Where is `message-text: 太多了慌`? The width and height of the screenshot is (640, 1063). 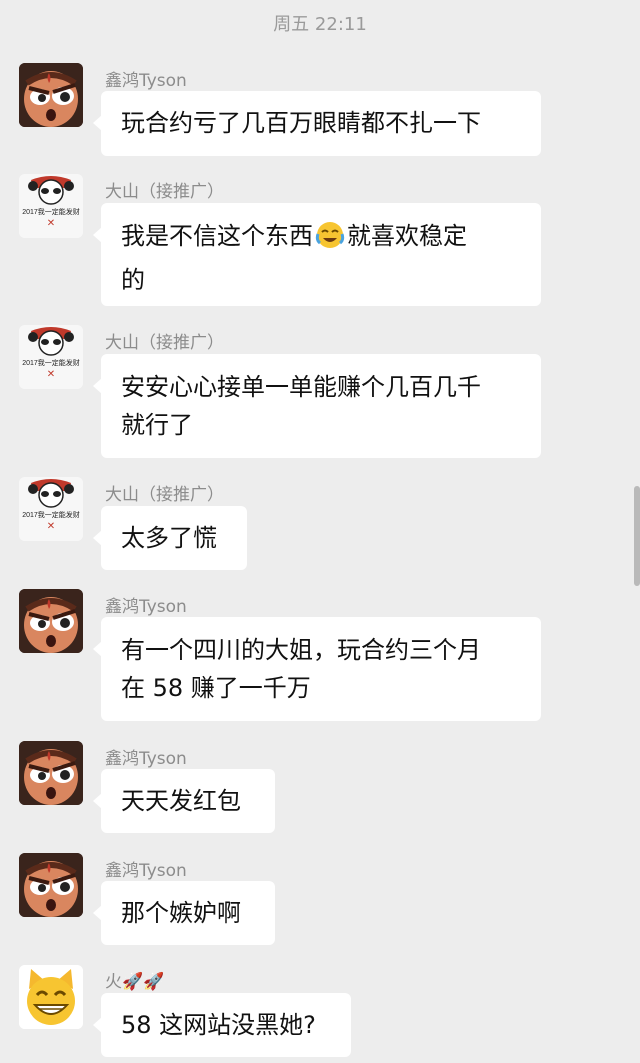 message-text: 太多了慌 is located at coordinates (169, 538).